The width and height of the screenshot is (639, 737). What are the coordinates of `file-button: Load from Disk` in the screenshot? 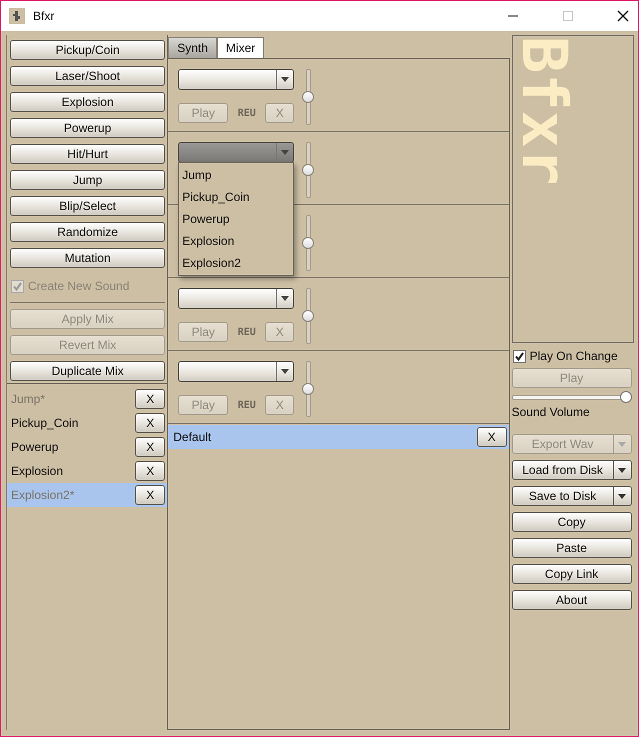 It's located at (563, 470).